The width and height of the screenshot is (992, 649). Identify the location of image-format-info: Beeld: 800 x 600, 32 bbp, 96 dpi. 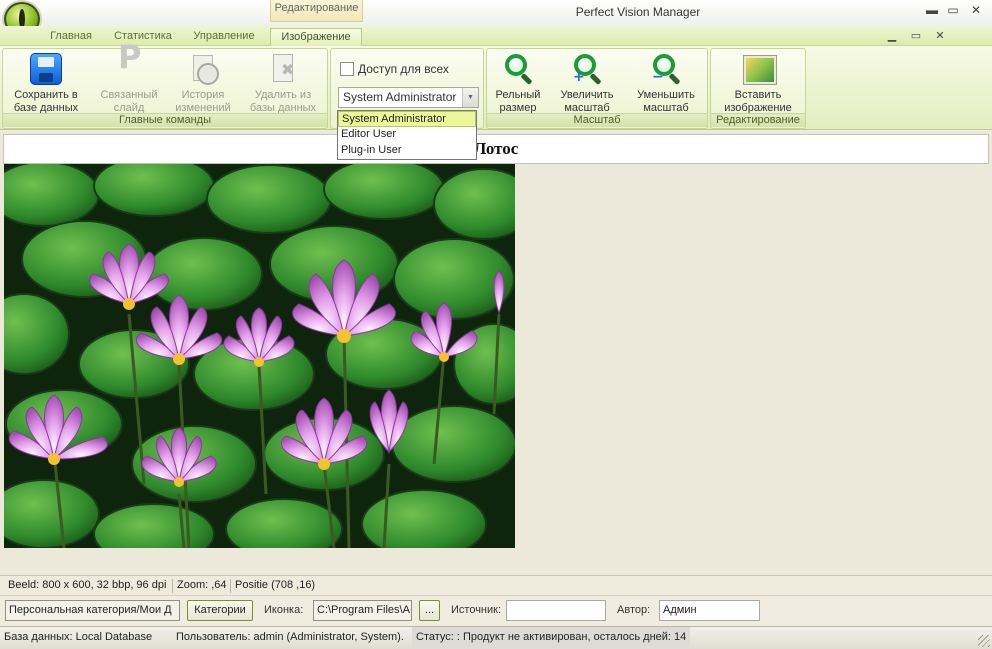
(87, 585).